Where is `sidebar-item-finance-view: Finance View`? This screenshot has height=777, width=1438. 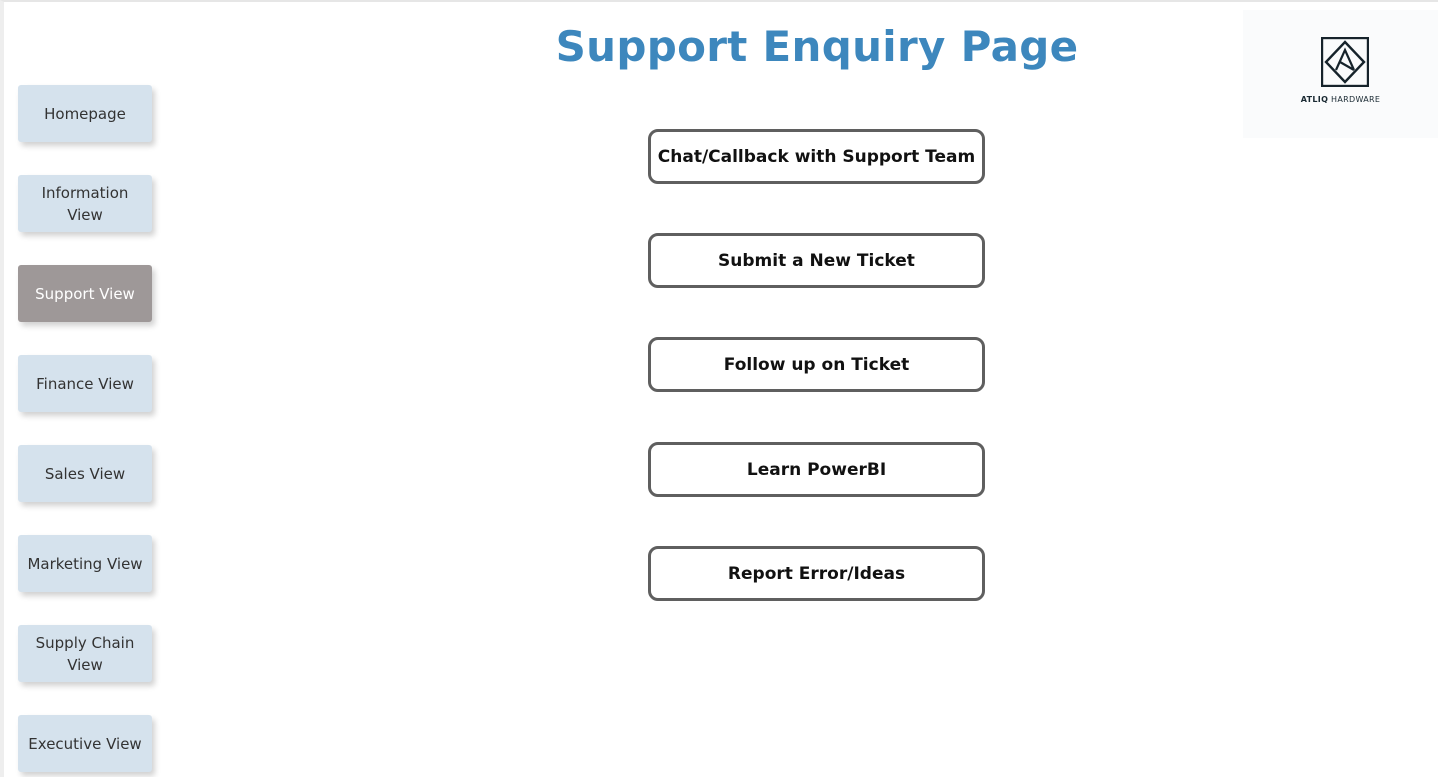
sidebar-item-finance-view: Finance View is located at coordinates (85, 383).